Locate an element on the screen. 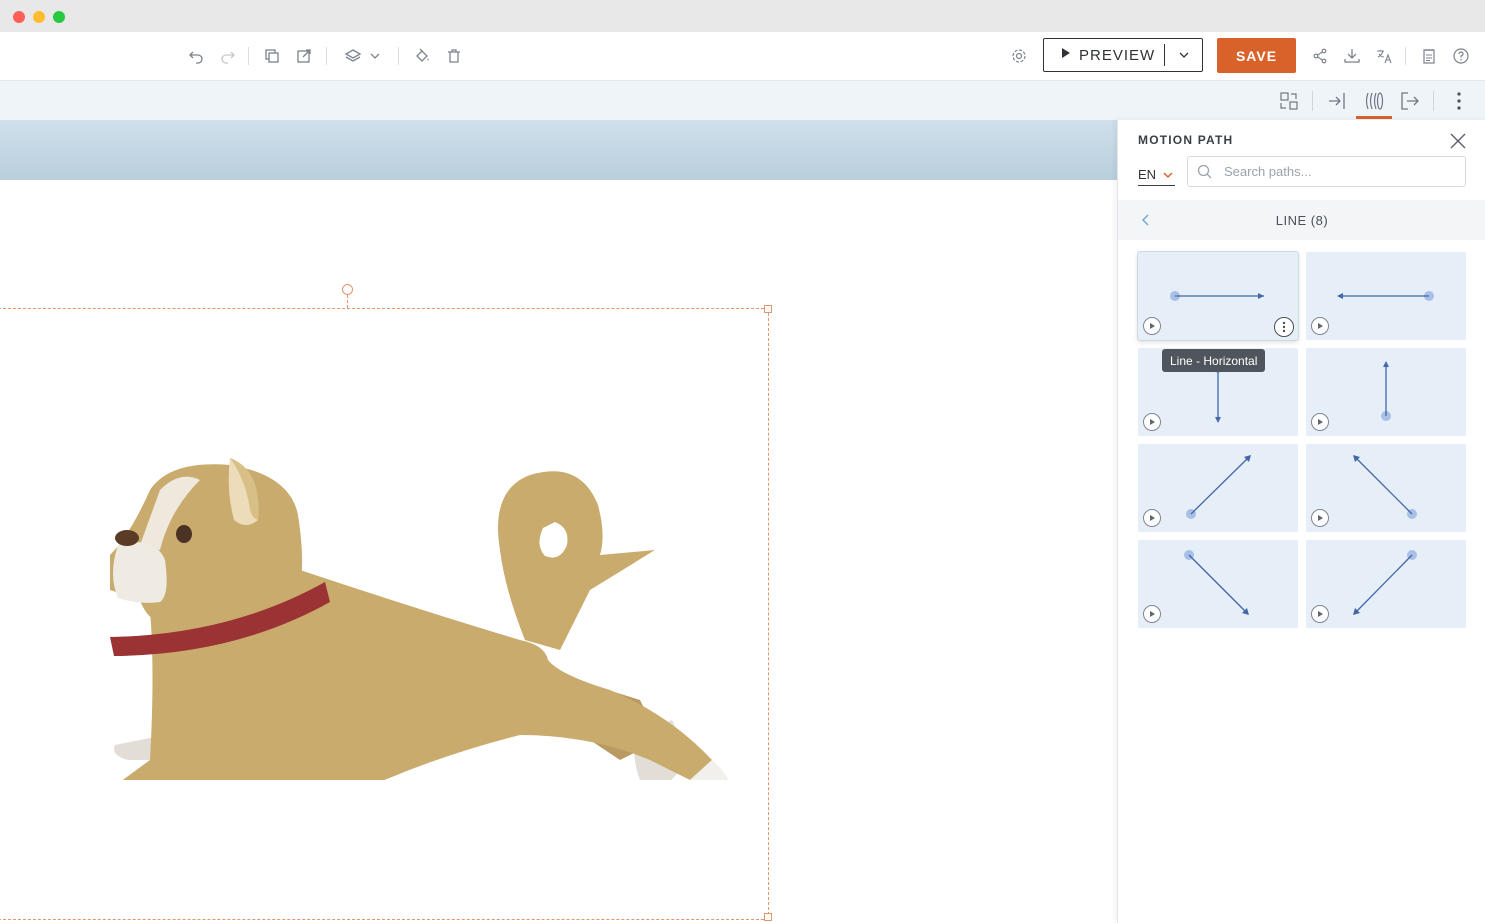 The width and height of the screenshot is (1485, 923). gear-icon is located at coordinates (1019, 56).